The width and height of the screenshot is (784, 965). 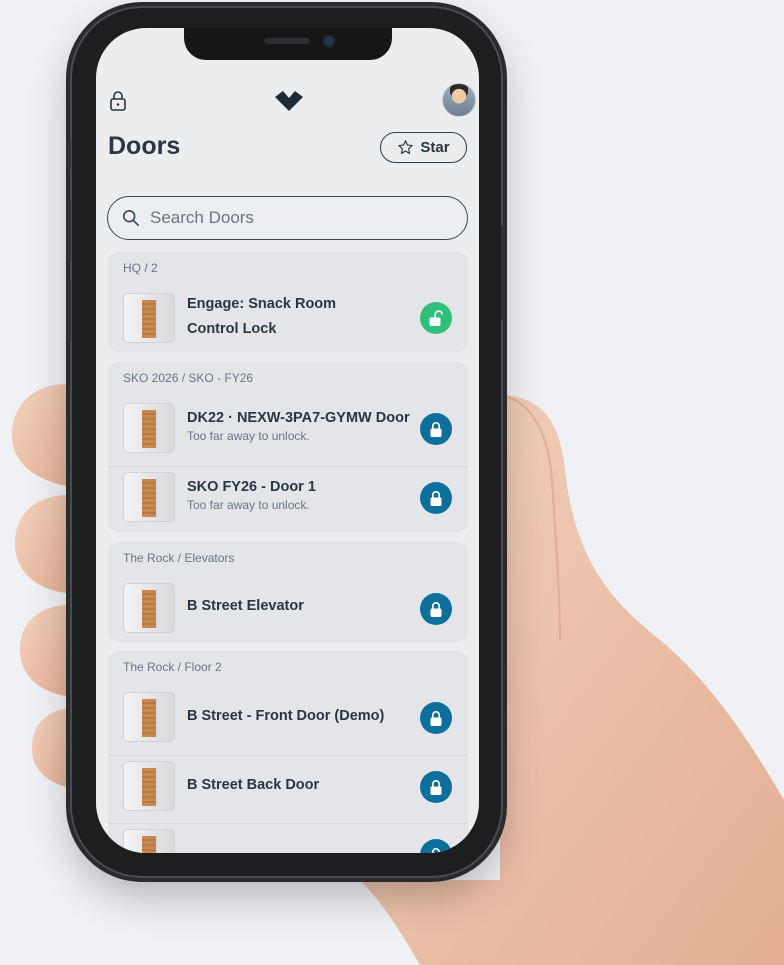 I want to click on top-bar, so click(x=287, y=101).